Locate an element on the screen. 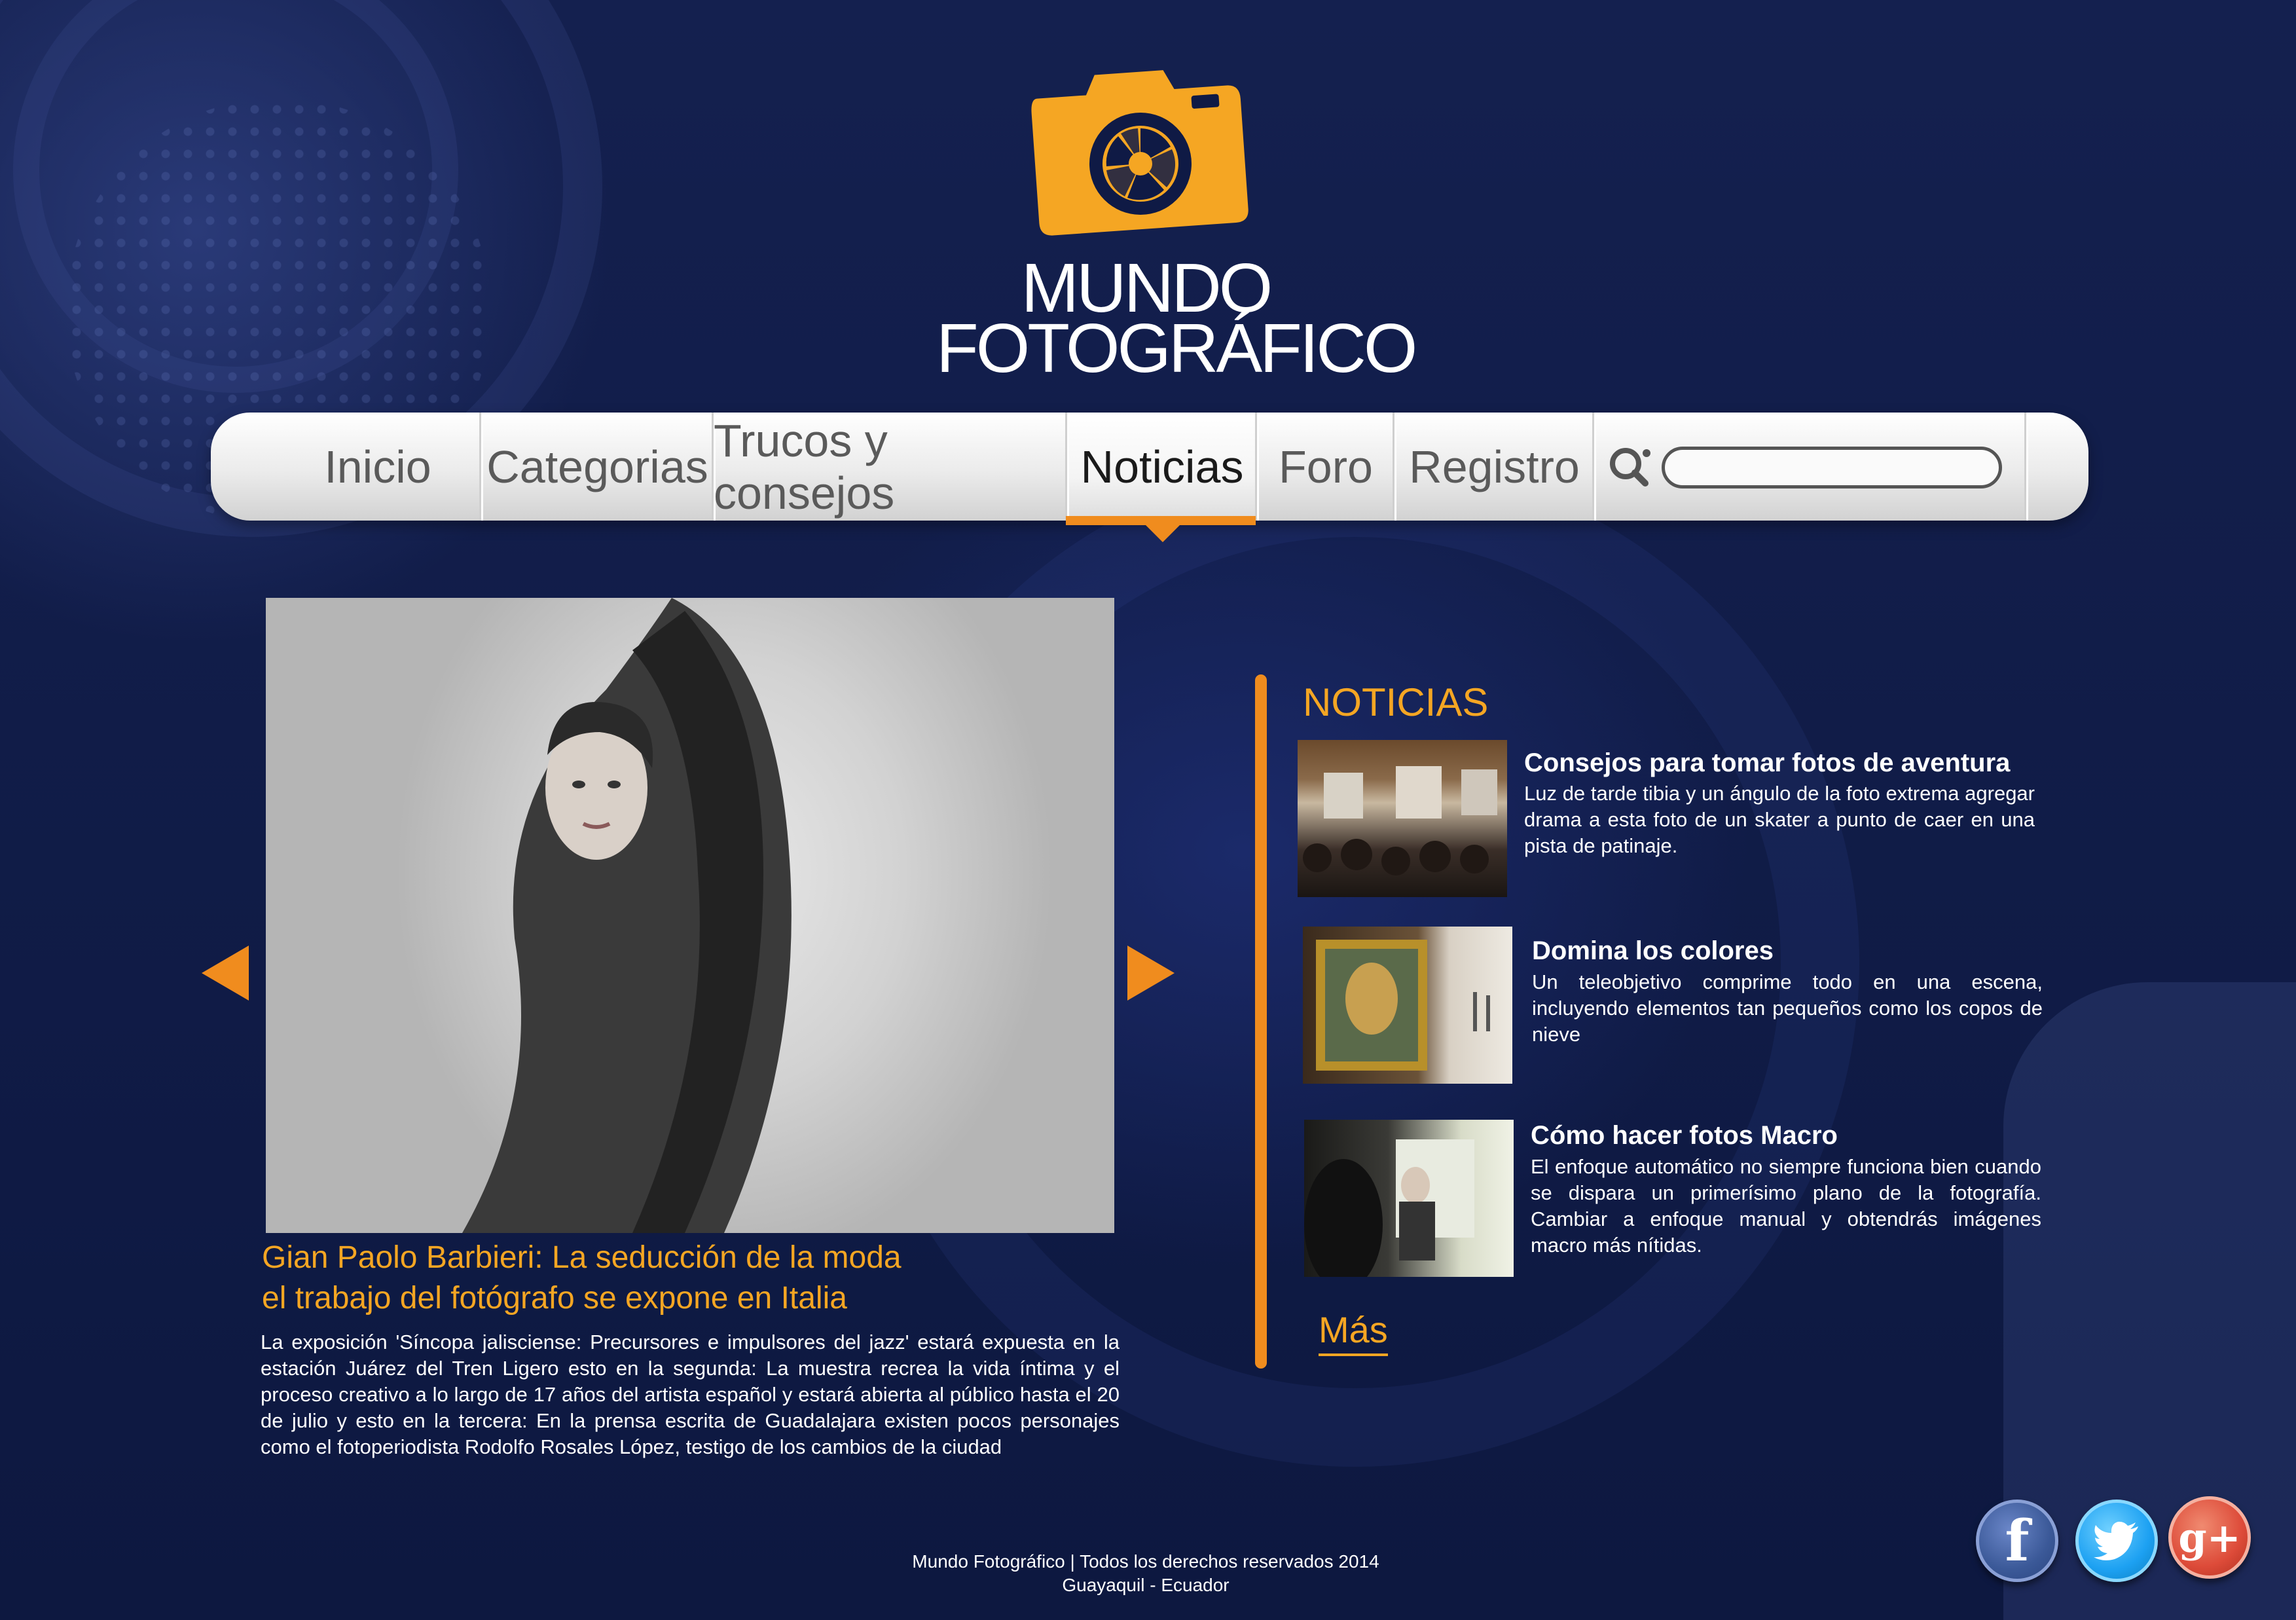 The image size is (2296, 1620). twitter-bird-glyph is located at coordinates (2116, 1540).